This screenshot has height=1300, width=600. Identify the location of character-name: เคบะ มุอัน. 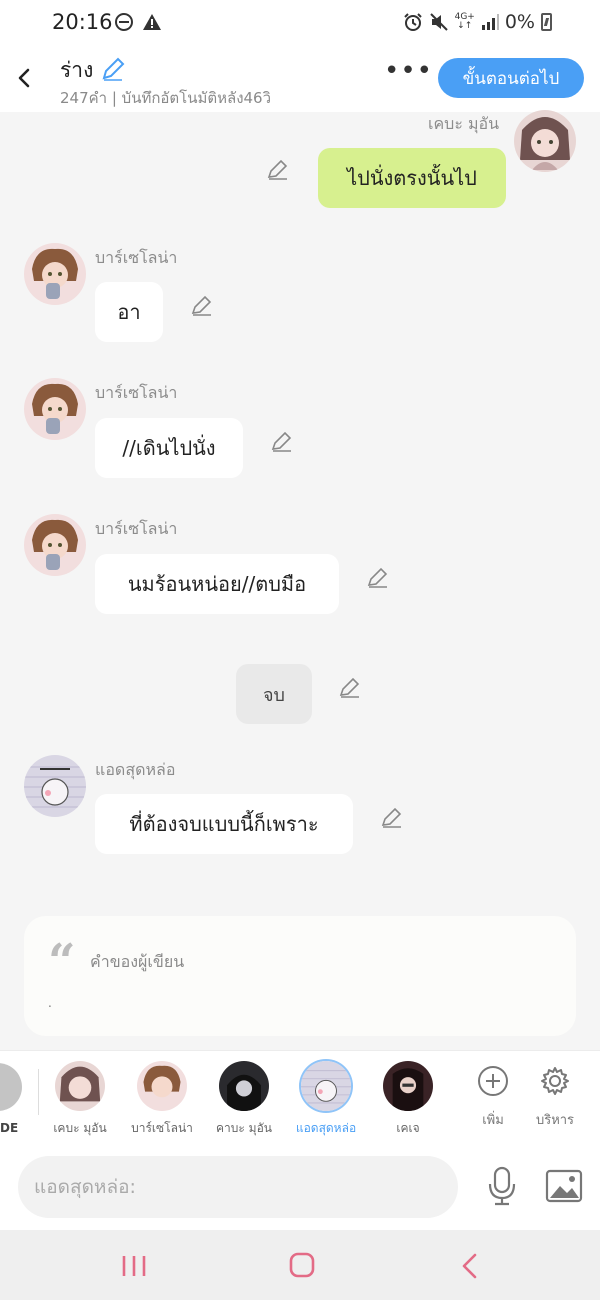
(80, 1128).